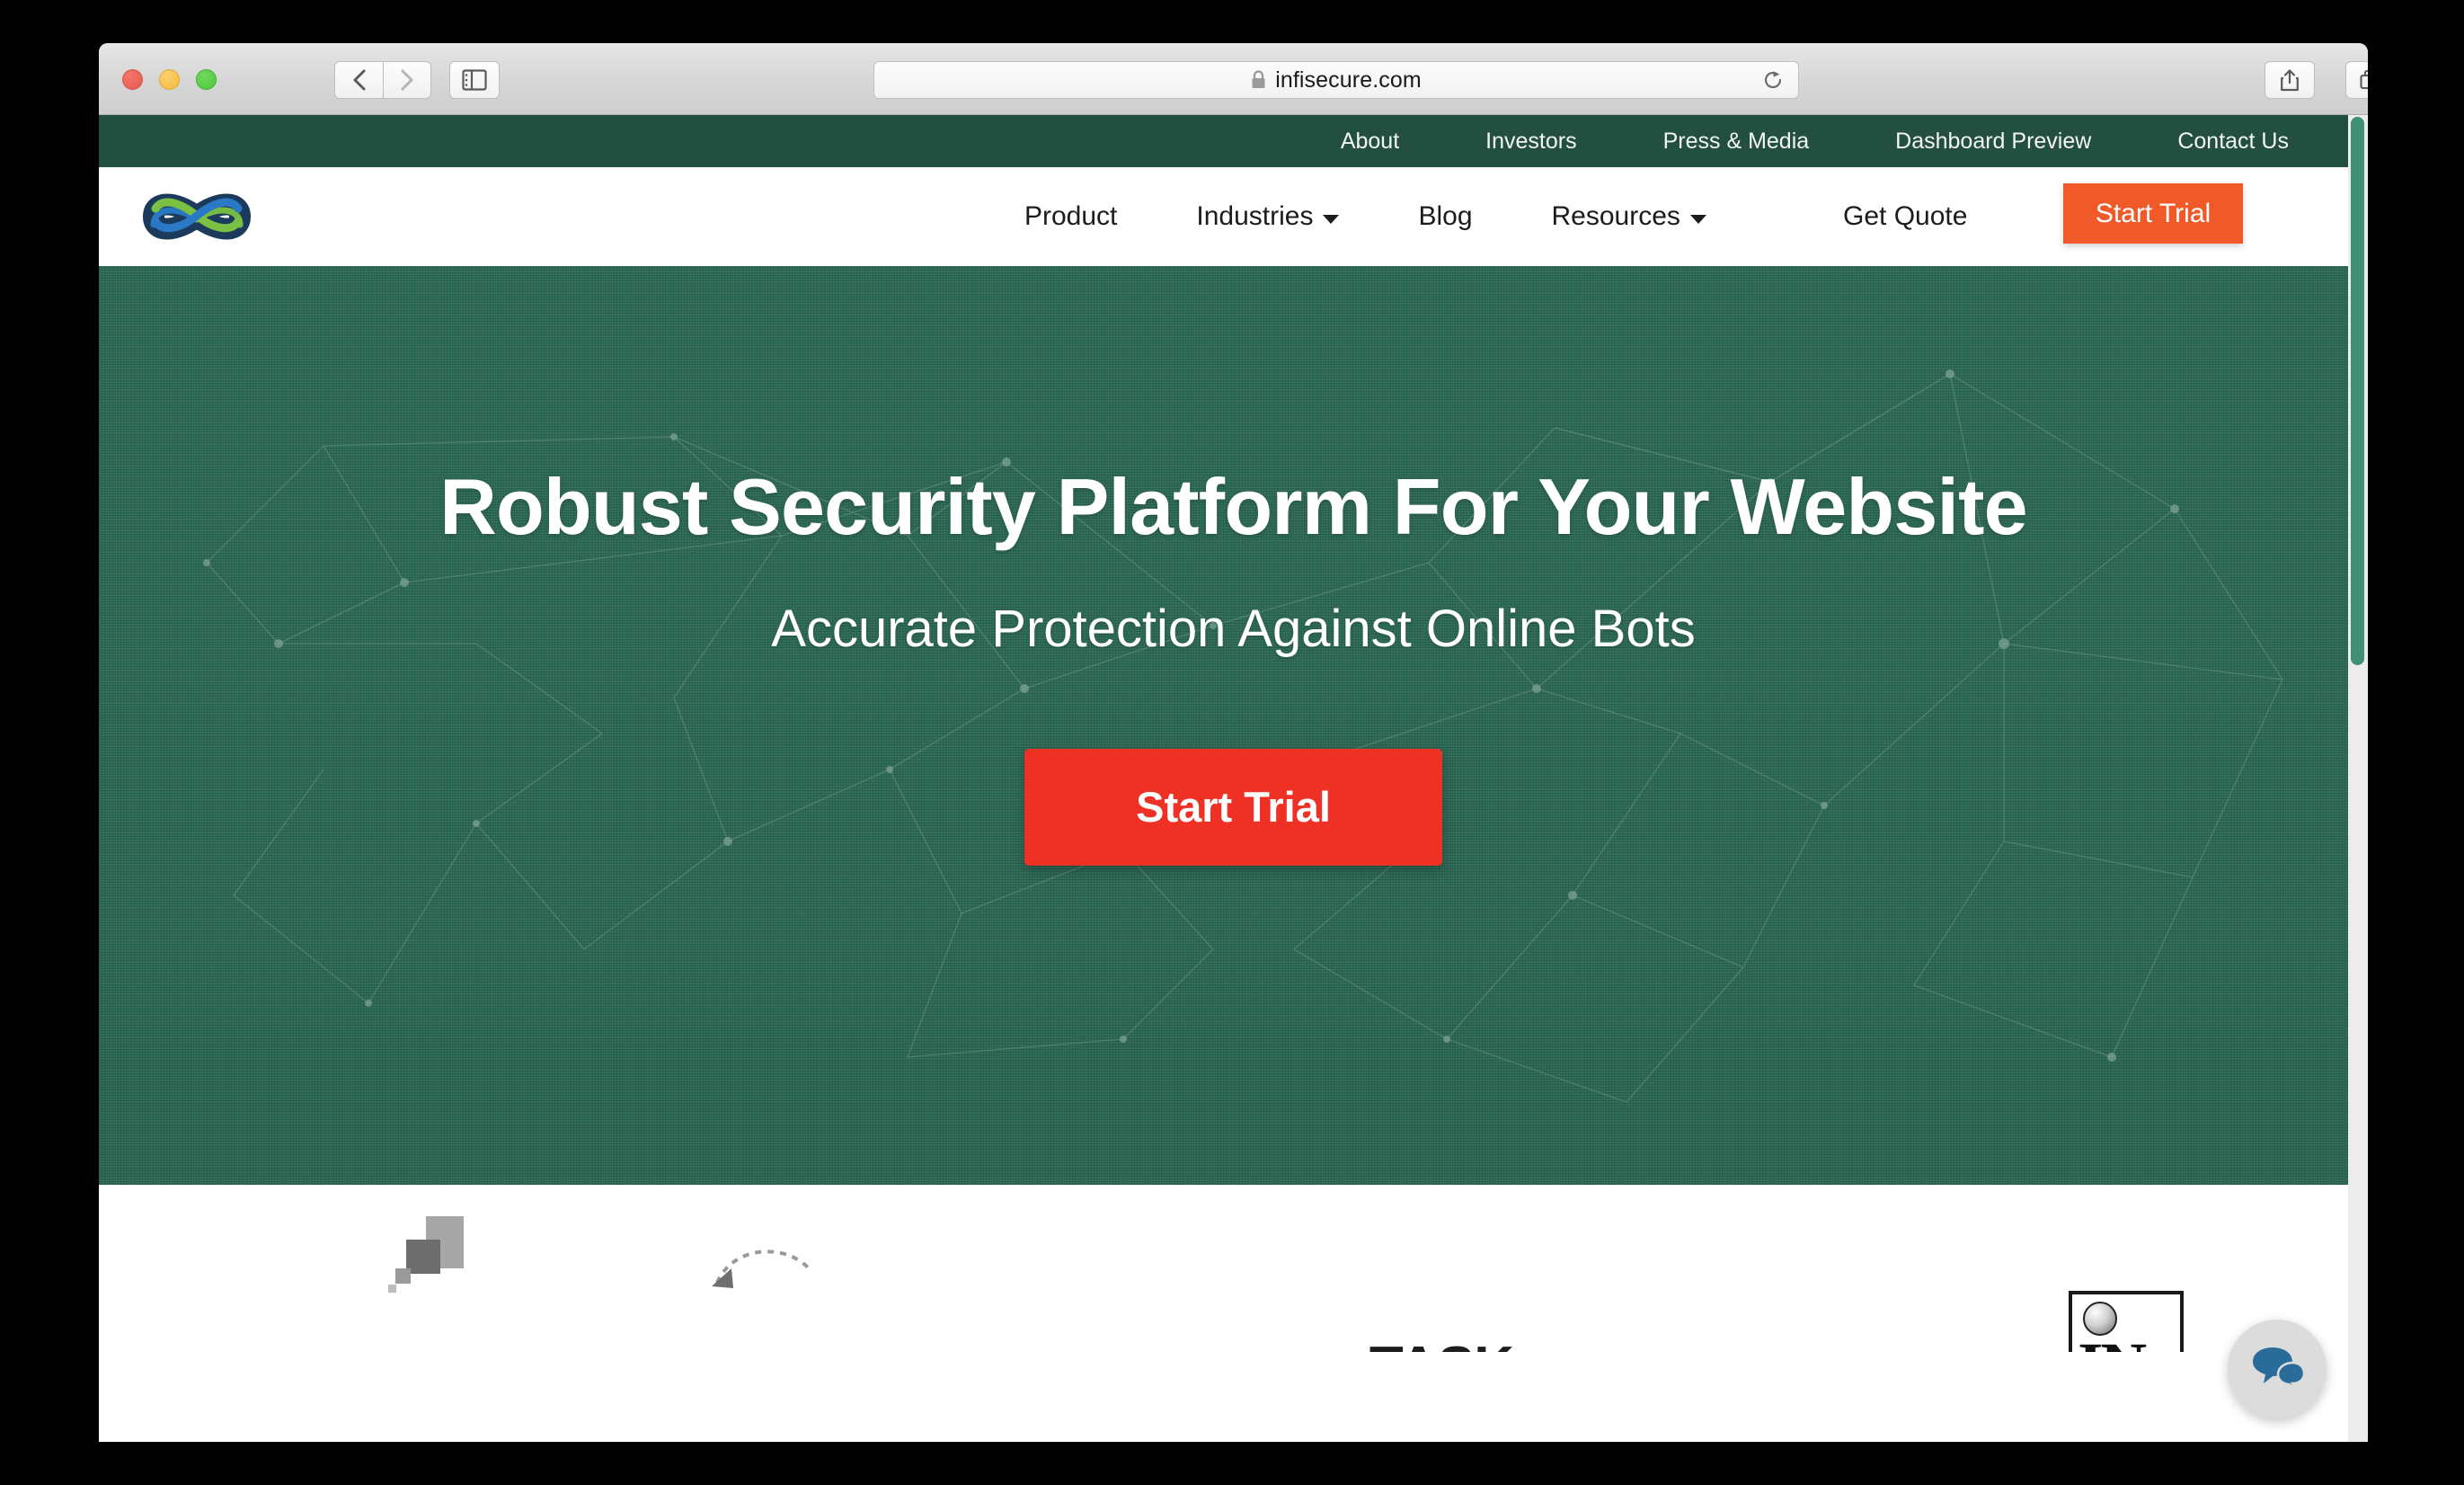 The width and height of the screenshot is (2464, 1485). I want to click on hero-subtitle: Accurate Protection Against Online Bots, so click(1233, 629).